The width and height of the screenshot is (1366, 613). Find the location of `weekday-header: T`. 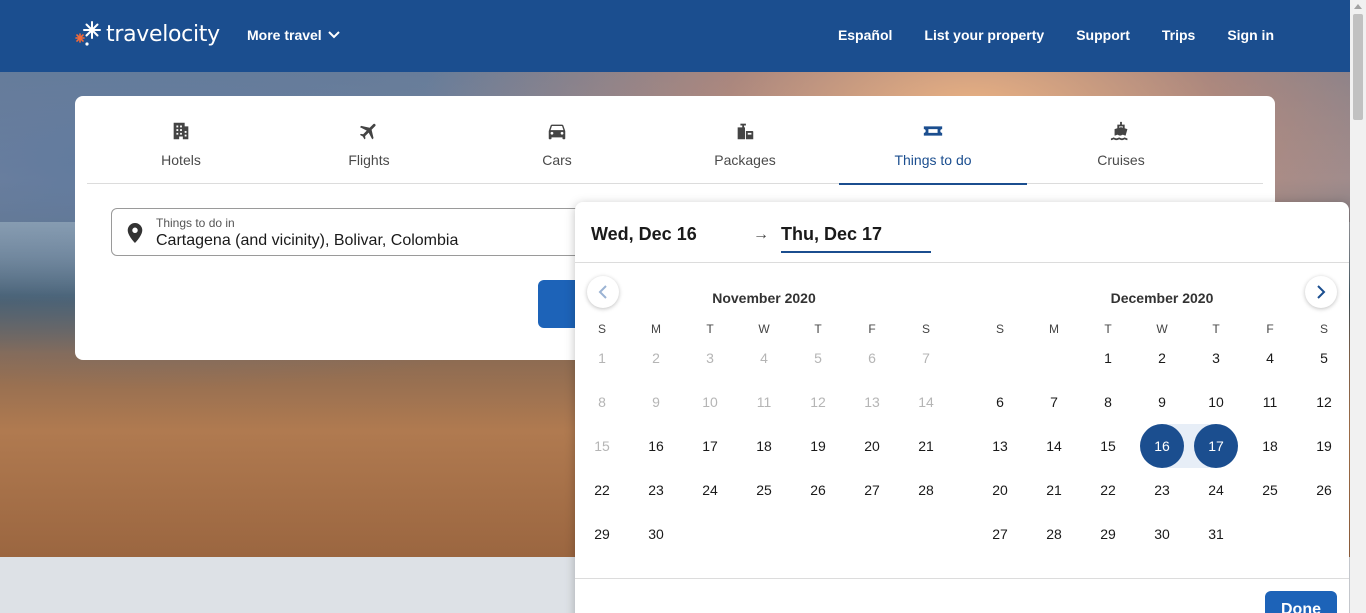

weekday-header: T is located at coordinates (1216, 329).